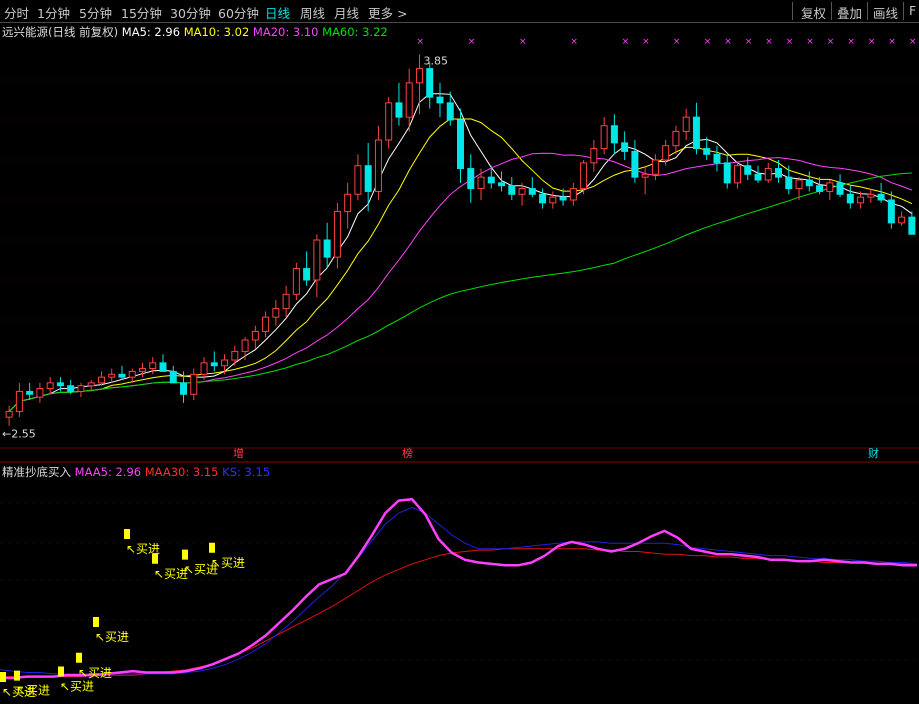 Image resolution: width=919 pixels, height=704 pixels. Describe the element at coordinates (873, 453) in the screenshot. I see `event-marker: 财` at that location.